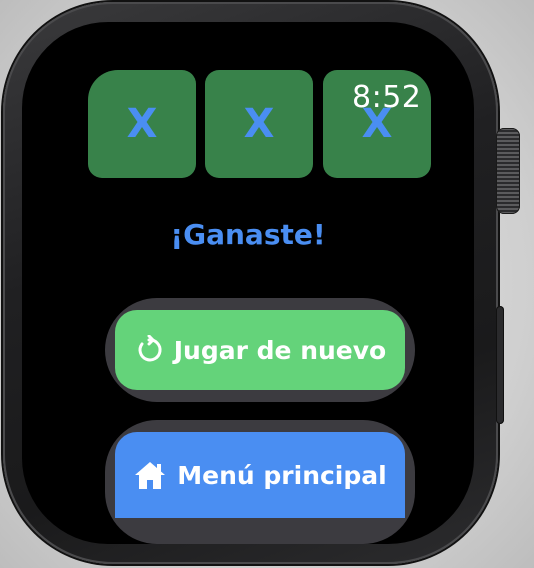 This screenshot has width=534, height=568. Describe the element at coordinates (282, 475) in the screenshot. I see `main-menu-label: Menú principal` at that location.